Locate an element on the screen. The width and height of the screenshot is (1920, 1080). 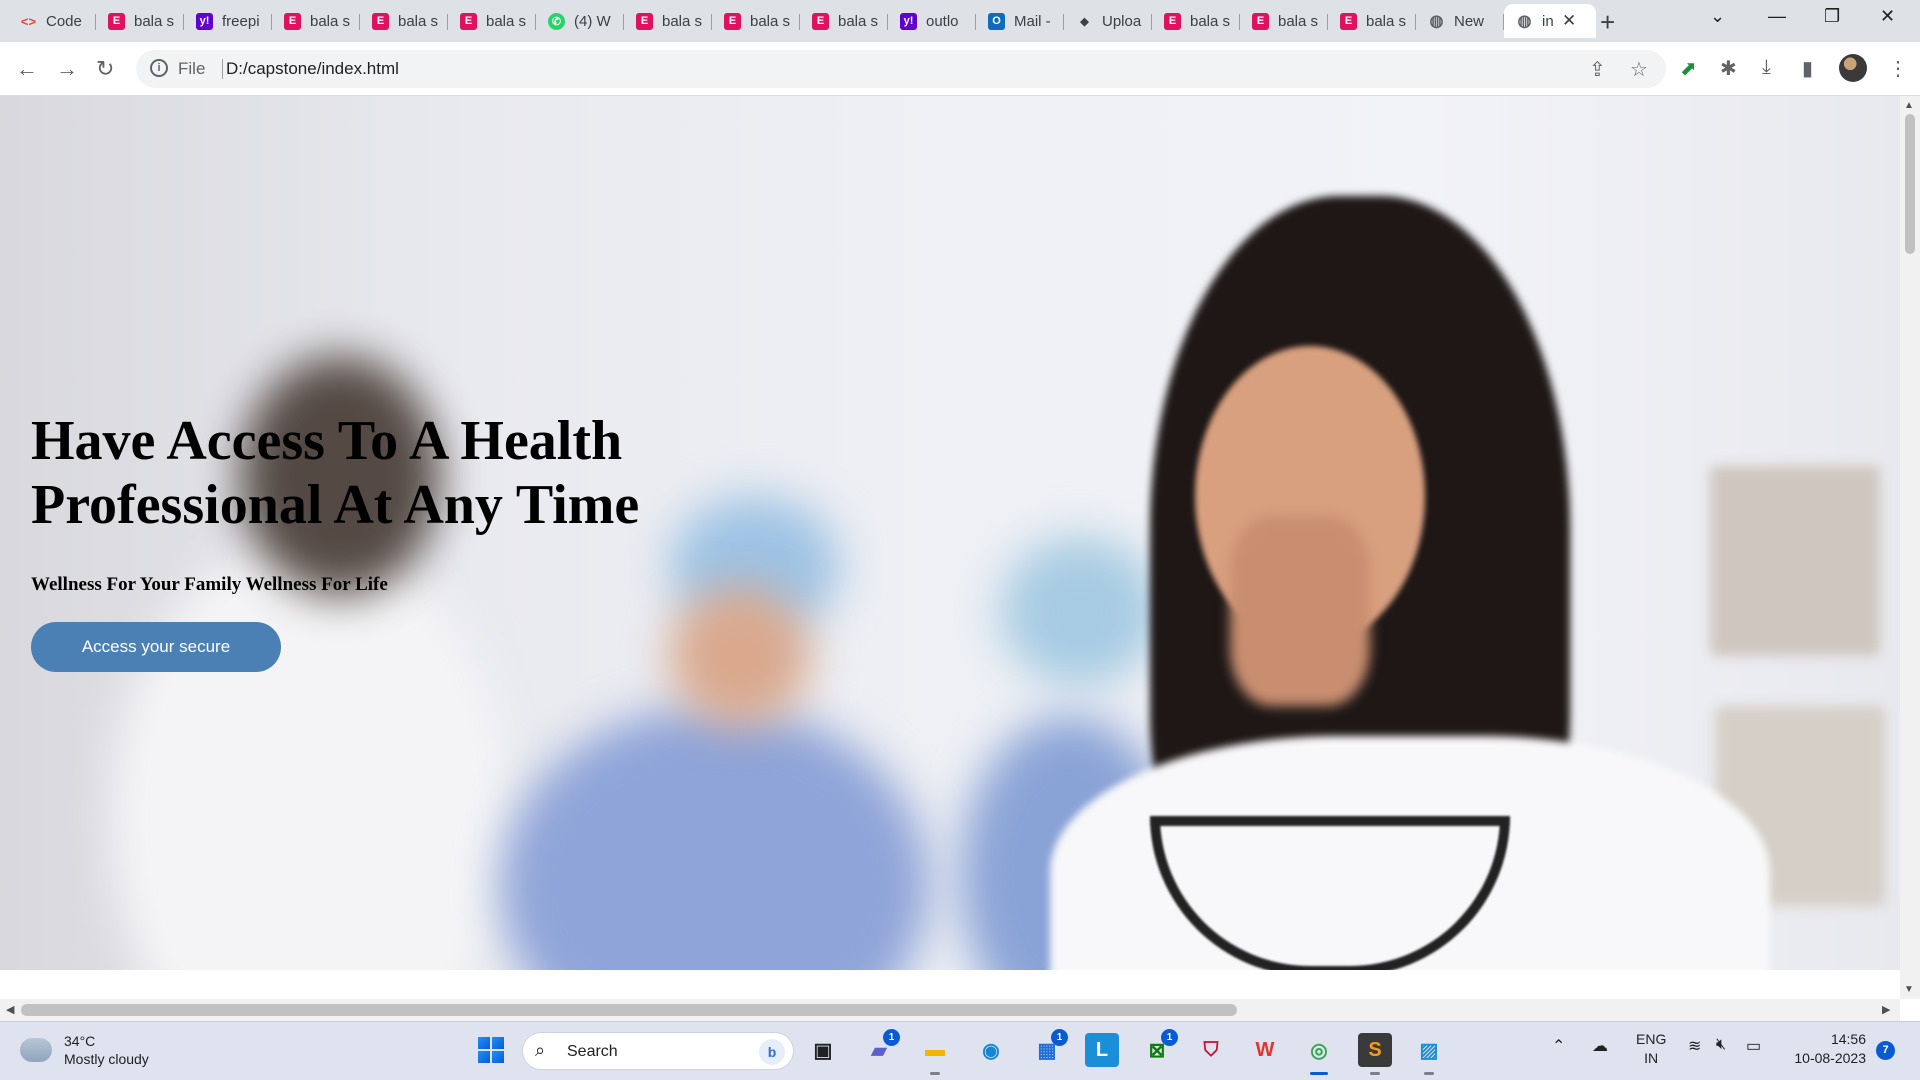
windows-logo-icon is located at coordinates (491, 1050).